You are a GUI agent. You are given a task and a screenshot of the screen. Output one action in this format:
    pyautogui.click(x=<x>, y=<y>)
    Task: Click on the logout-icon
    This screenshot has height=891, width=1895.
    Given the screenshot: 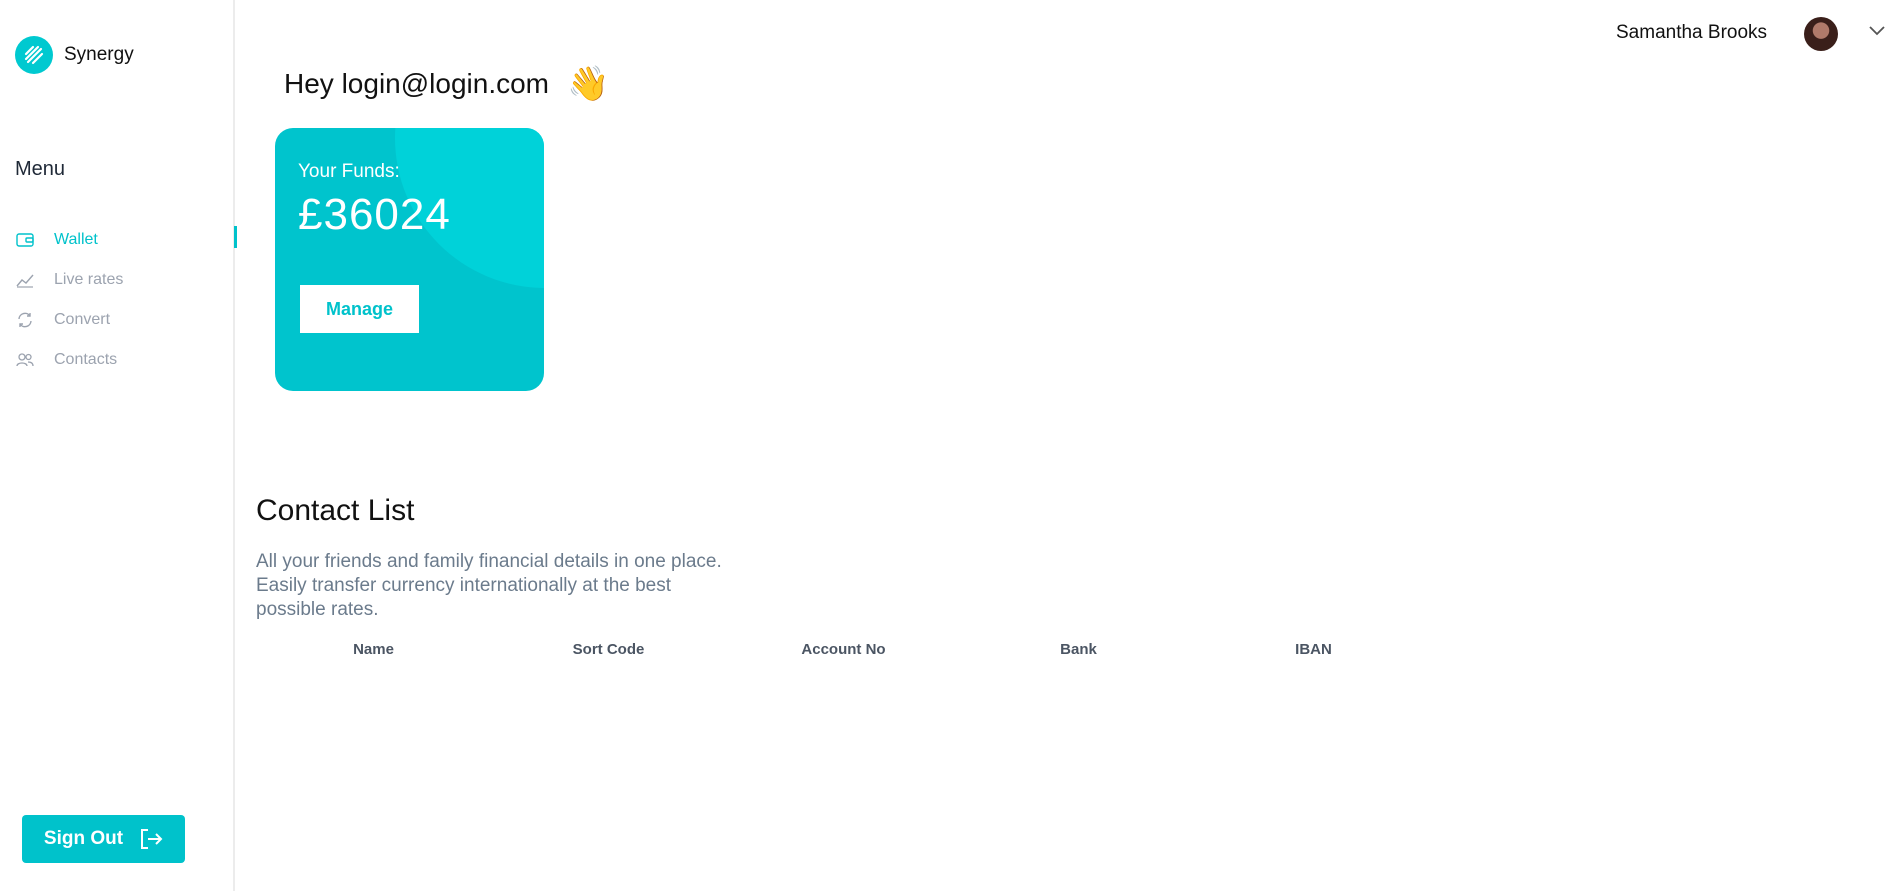 What is the action you would take?
    pyautogui.click(x=151, y=839)
    